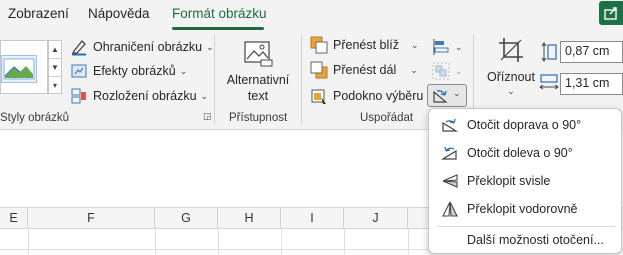 This screenshot has width=623, height=255. What do you see at coordinates (258, 73) in the screenshot?
I see `alt-text-button: Alternativní text` at bounding box center [258, 73].